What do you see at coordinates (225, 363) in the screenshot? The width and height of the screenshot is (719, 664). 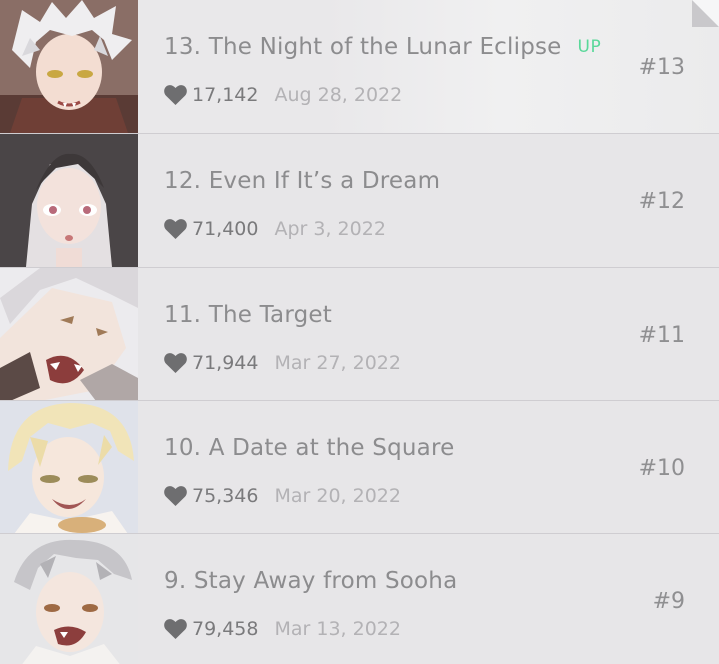 I see `like-count: 71,944` at bounding box center [225, 363].